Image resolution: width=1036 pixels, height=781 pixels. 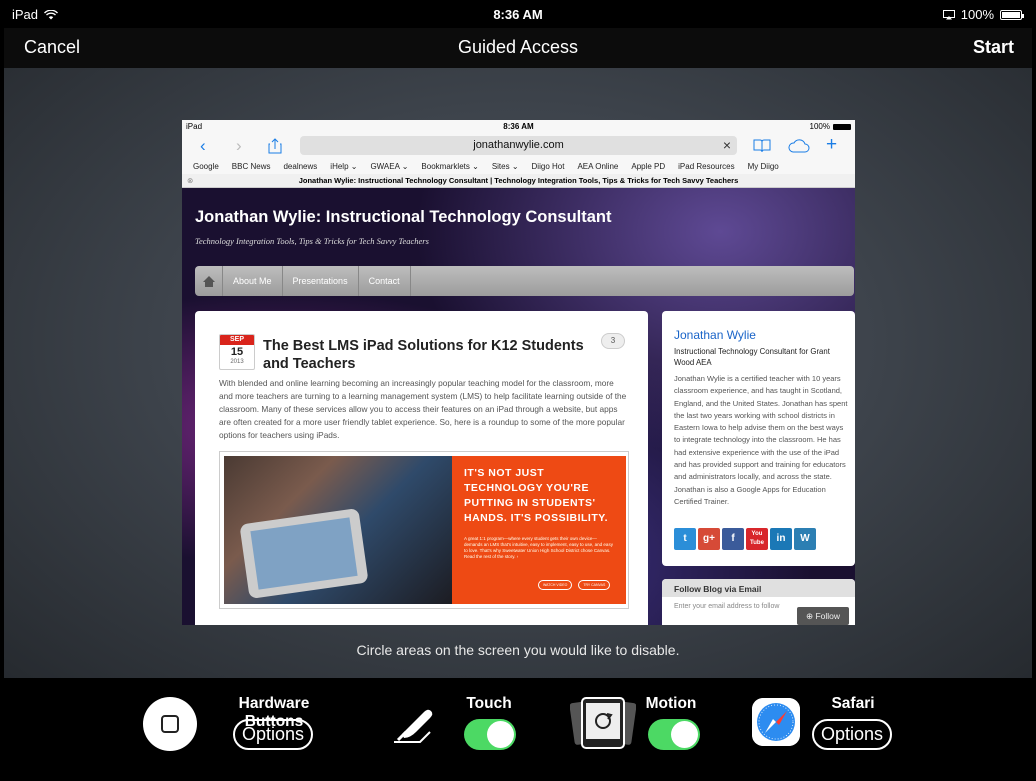 What do you see at coordinates (524, 281) in the screenshot?
I see `site-navigation: About Me Presentations Contact` at bounding box center [524, 281].